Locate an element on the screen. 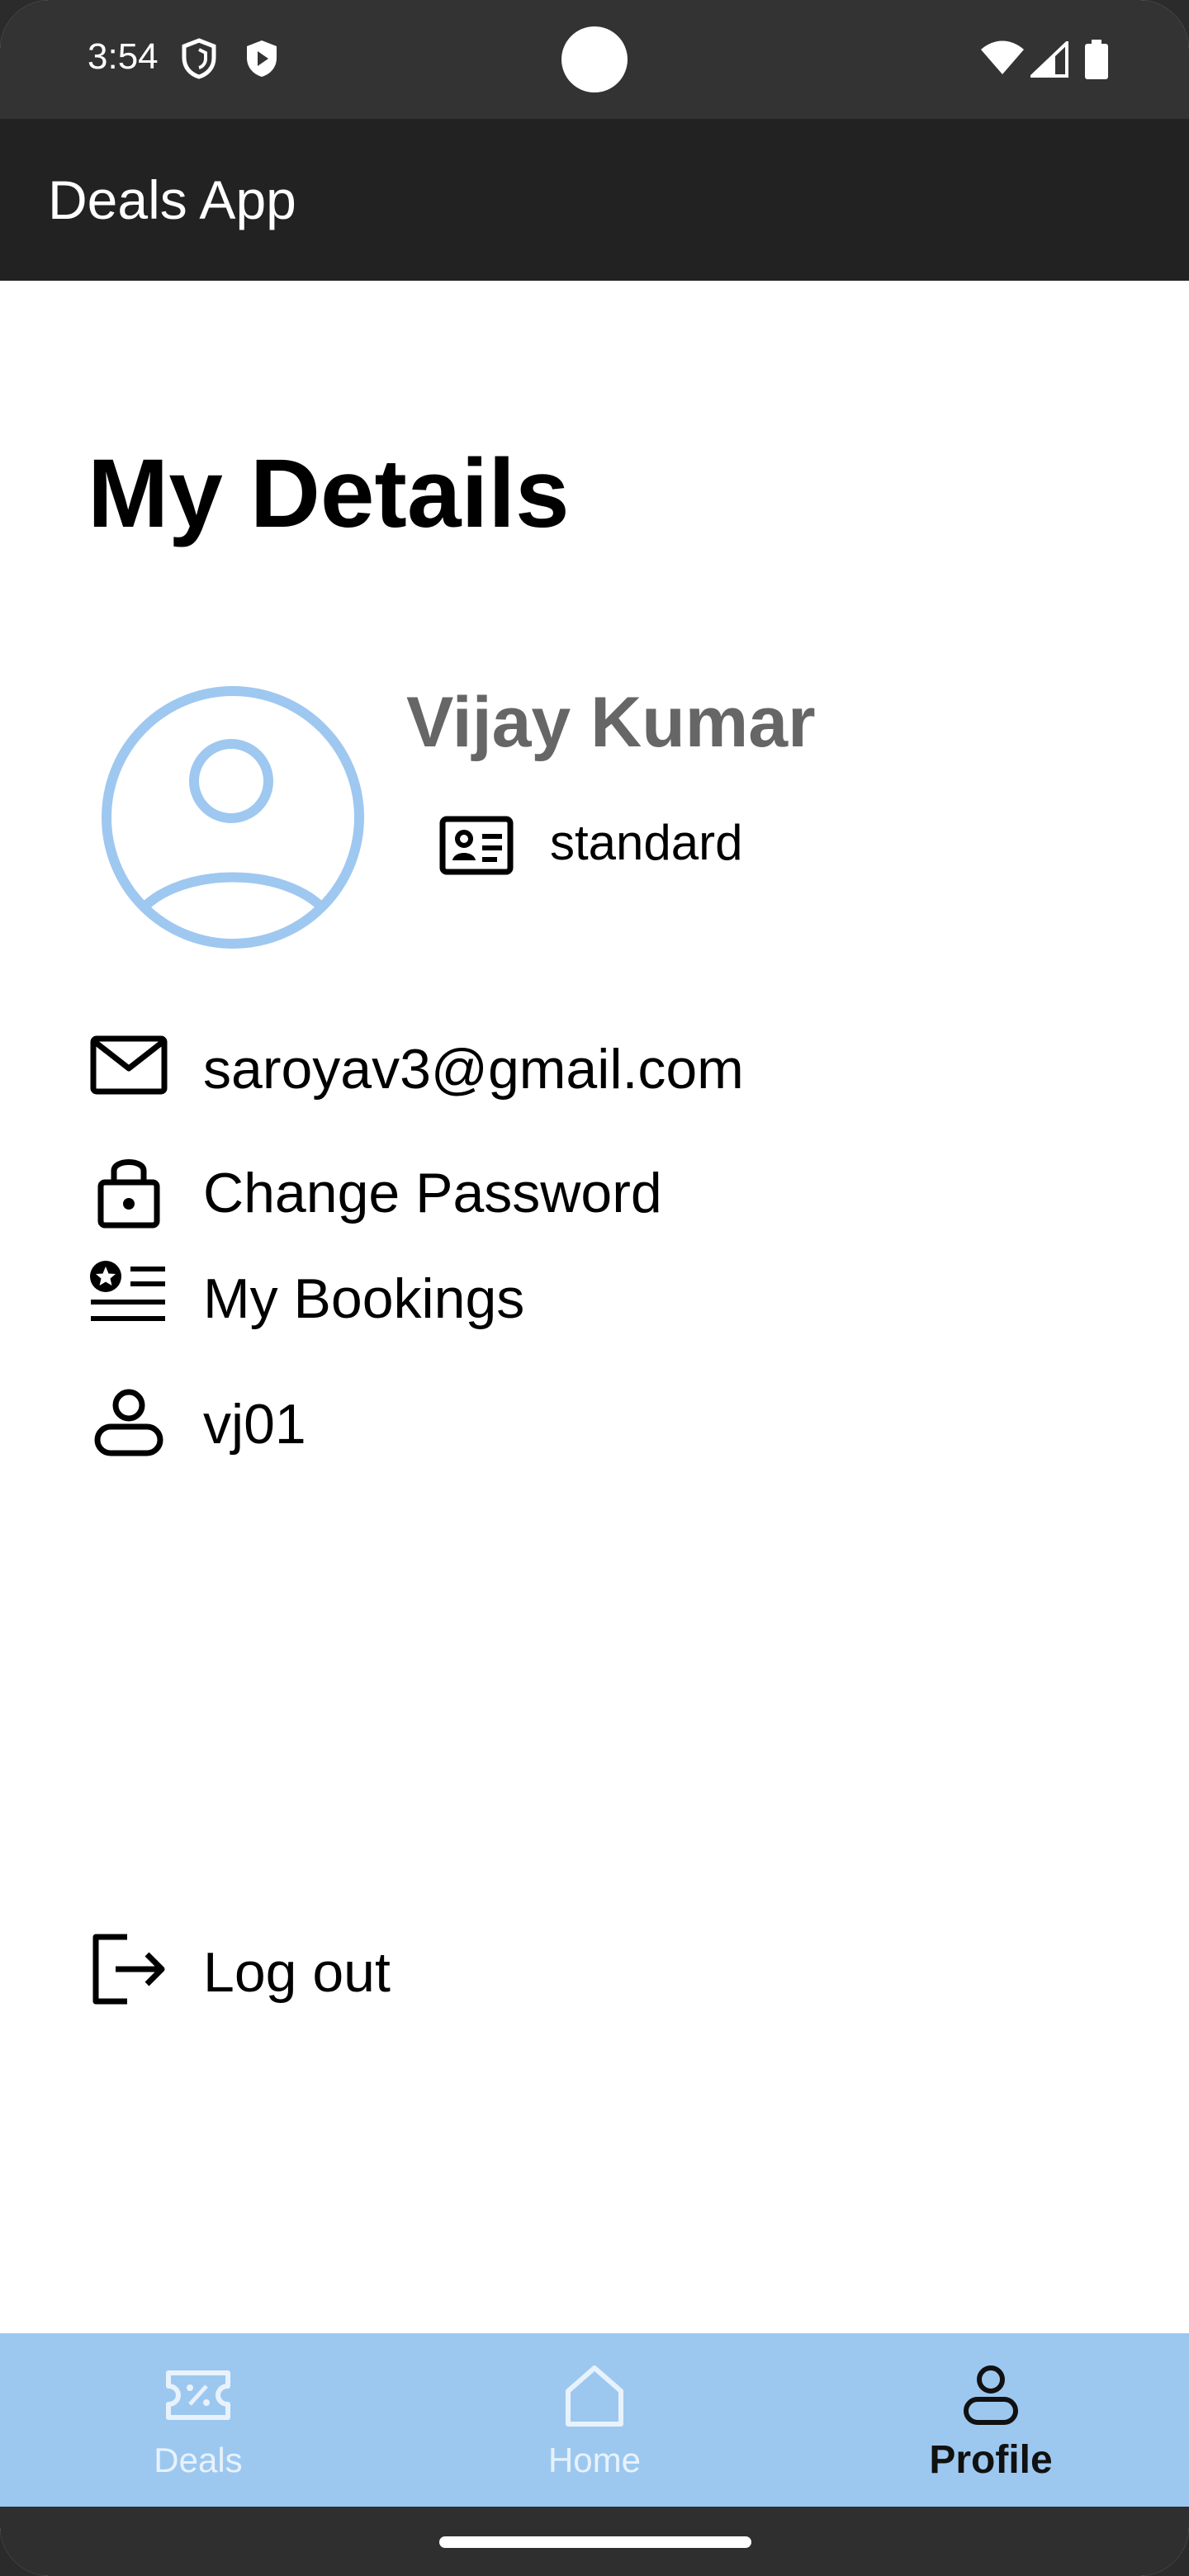 Image resolution: width=1189 pixels, height=2576 pixels. wifi-icon is located at coordinates (1002, 60).